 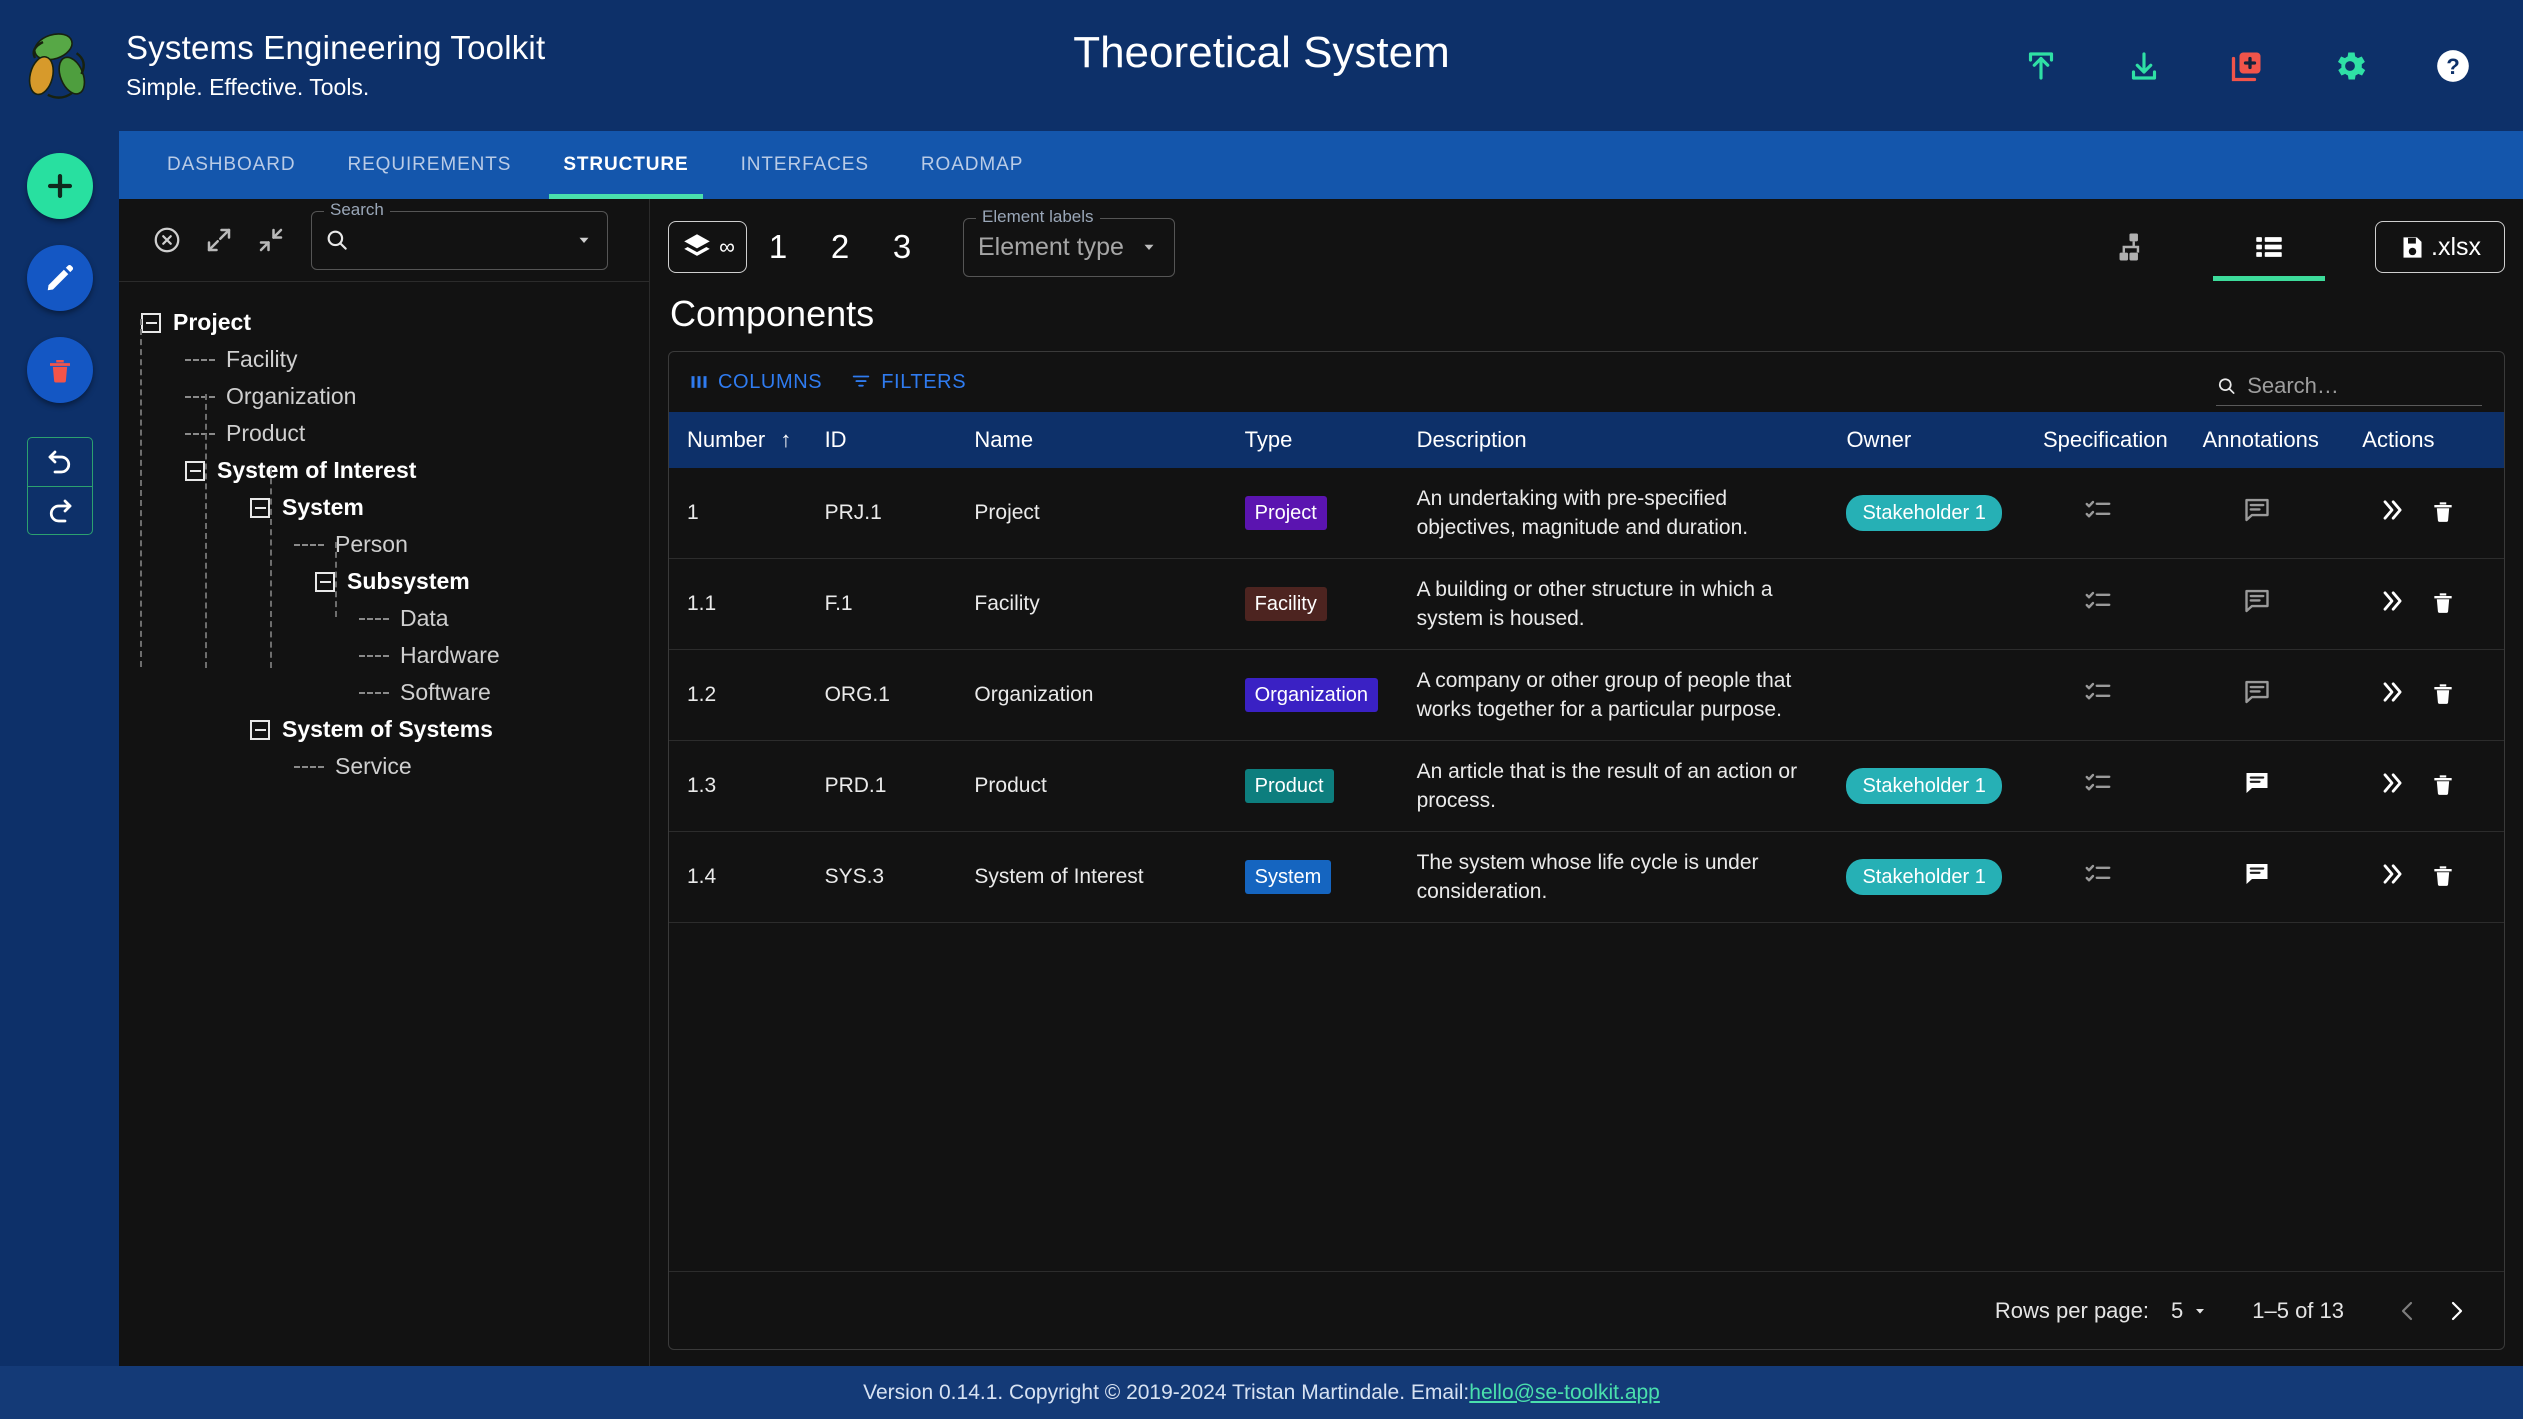 What do you see at coordinates (755, 382) in the screenshot?
I see `columns-button: COLUMNS` at bounding box center [755, 382].